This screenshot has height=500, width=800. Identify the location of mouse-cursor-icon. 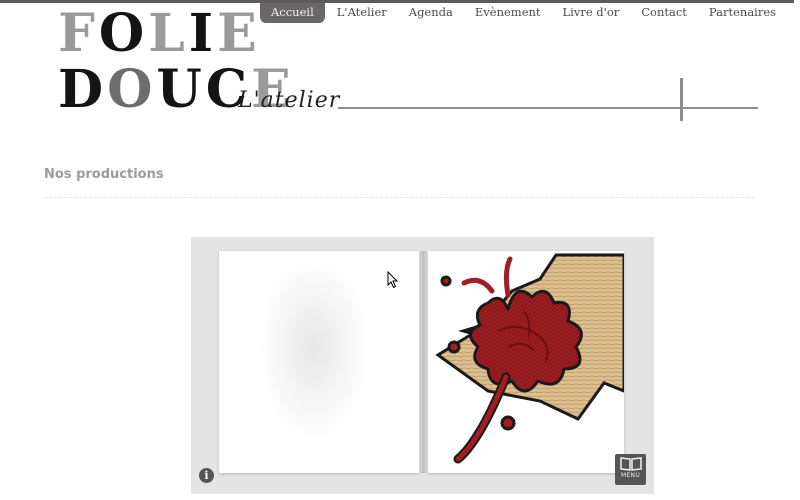
(393, 280).